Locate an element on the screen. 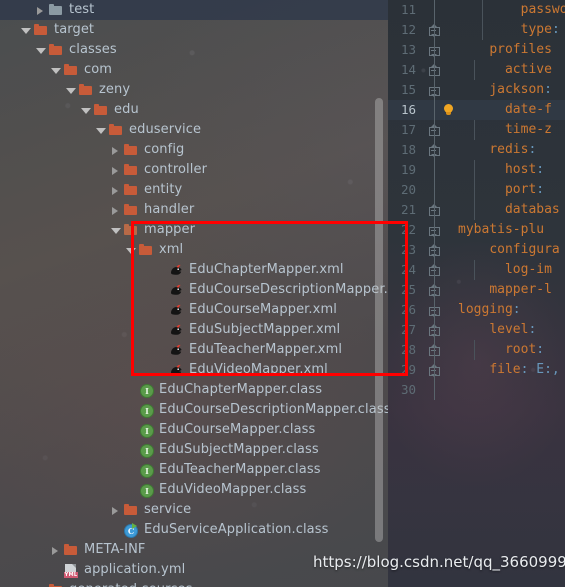 The image size is (565, 587). code-text: configura is located at coordinates (508, 250).